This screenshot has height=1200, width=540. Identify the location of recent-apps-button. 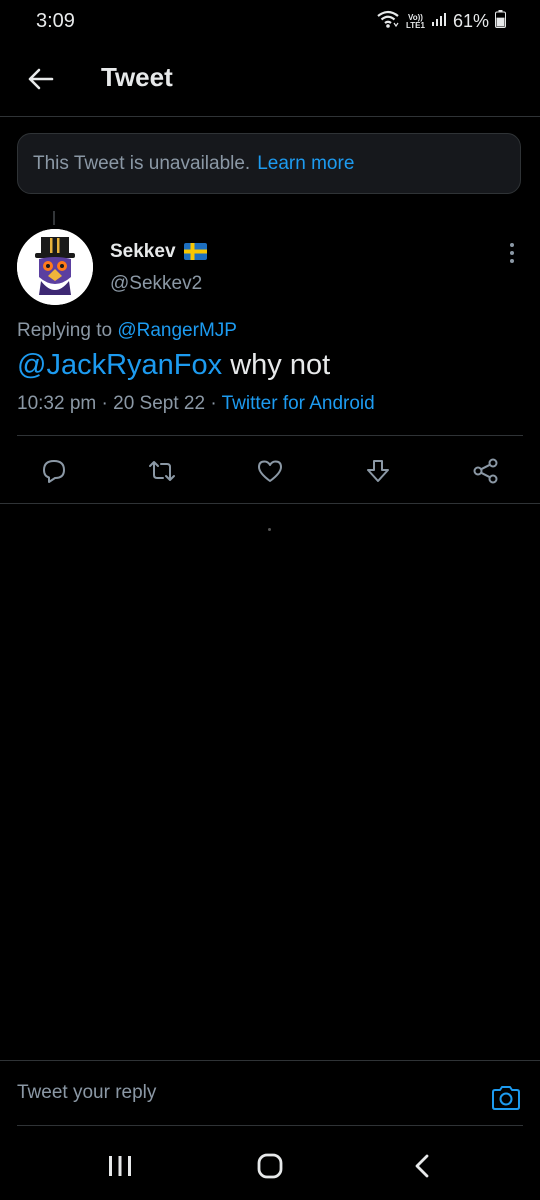
(120, 1166).